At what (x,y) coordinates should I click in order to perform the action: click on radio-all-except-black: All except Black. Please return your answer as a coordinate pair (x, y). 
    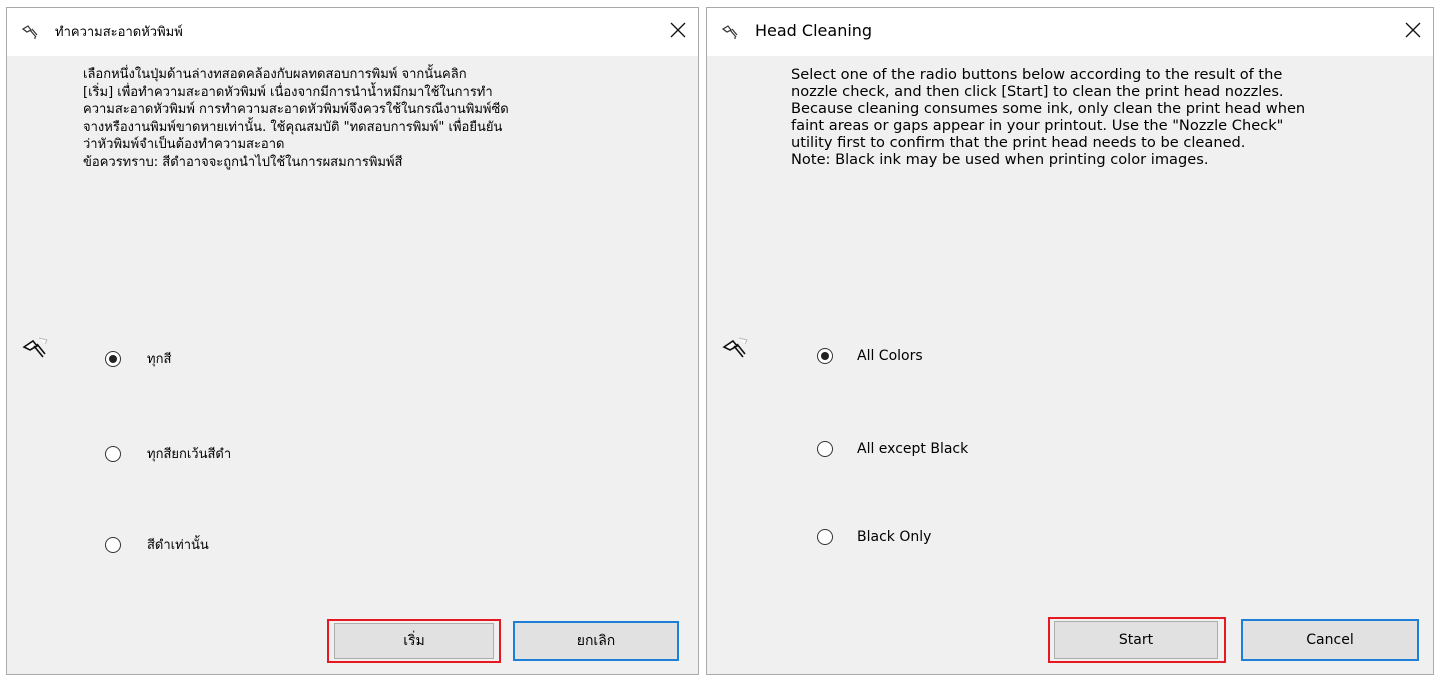
    Looking at the image, I should click on (892, 449).